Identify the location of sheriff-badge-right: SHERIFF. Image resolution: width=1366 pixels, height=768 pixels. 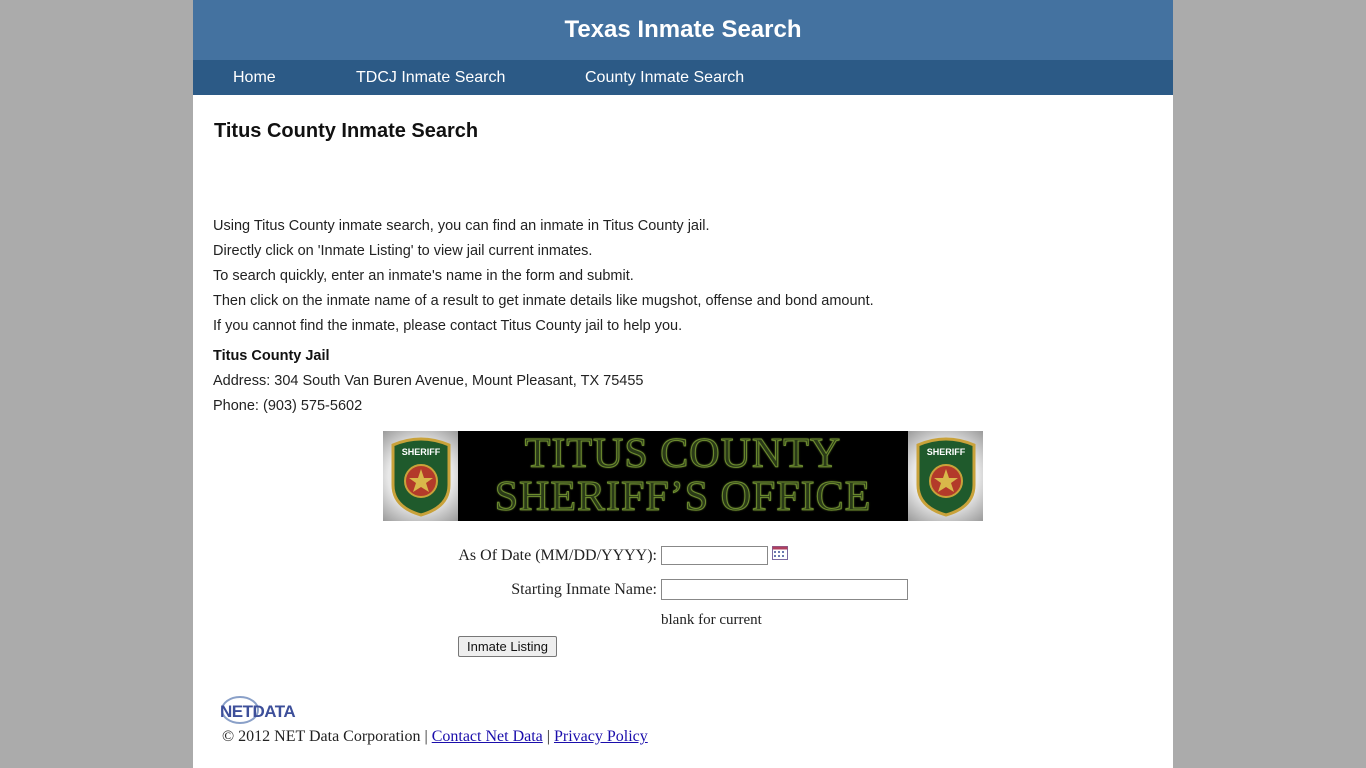
(945, 476).